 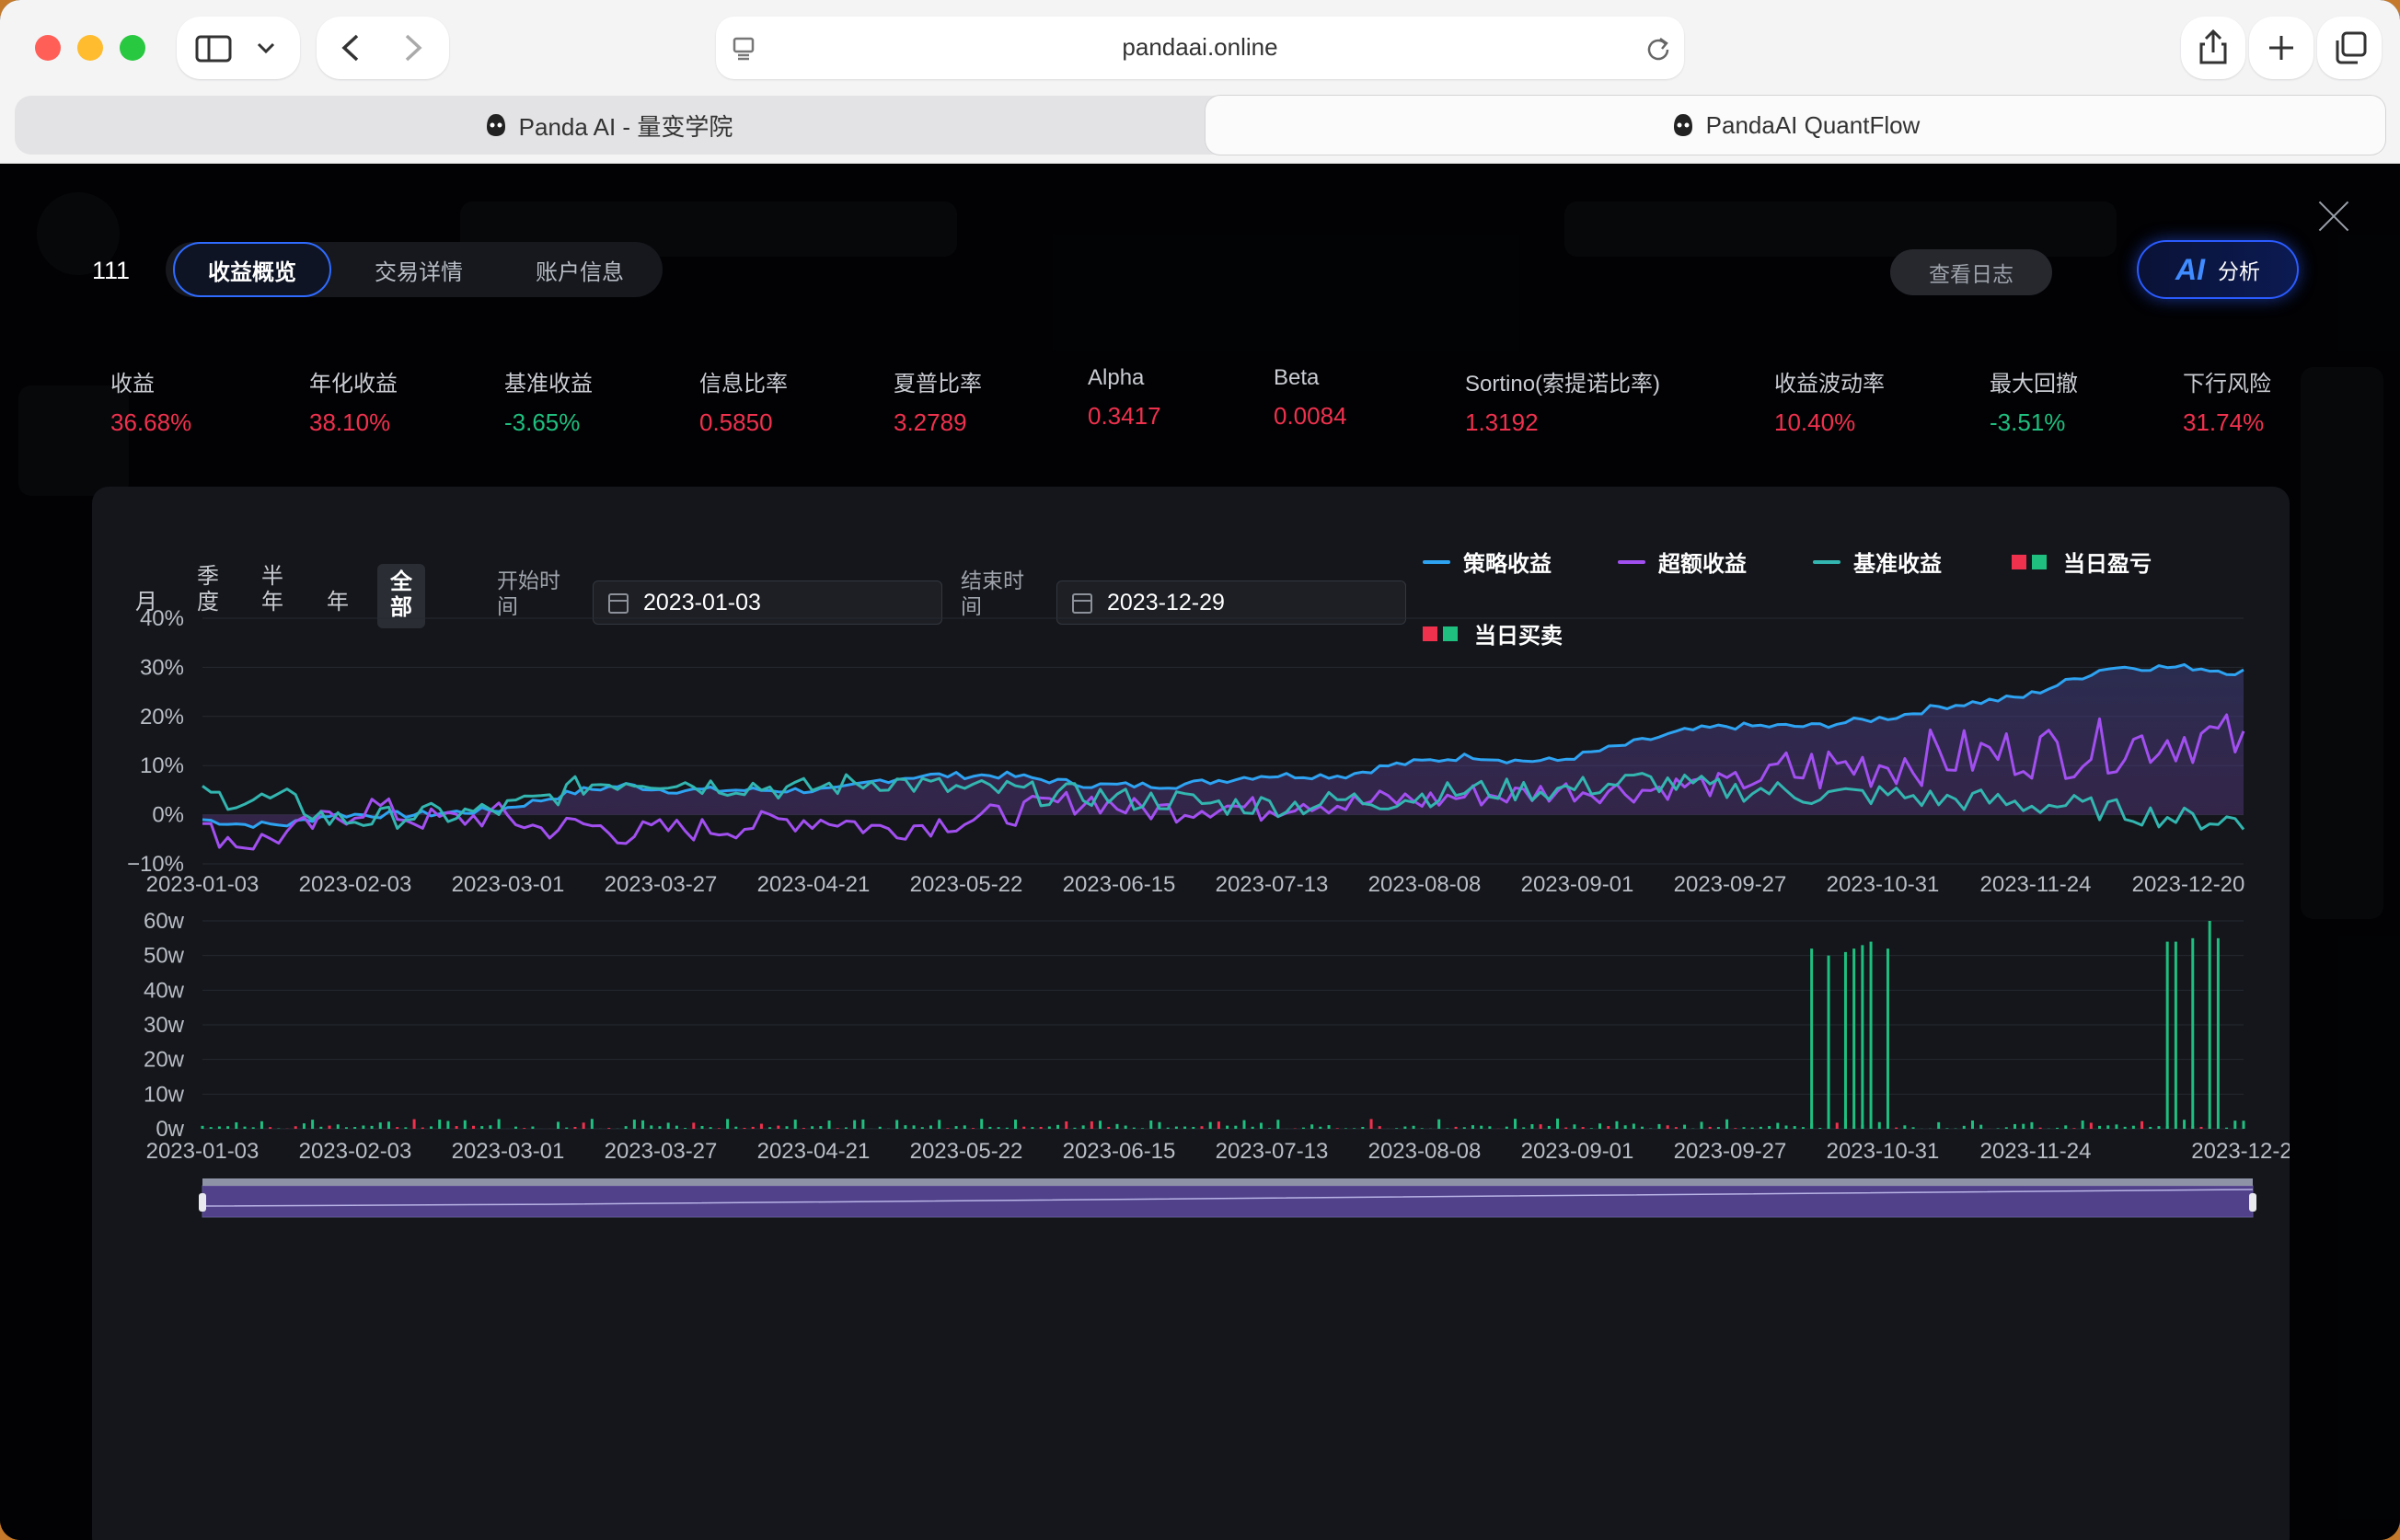 What do you see at coordinates (548, 401) in the screenshot?
I see `metric-benchmark-return: 基准收益 -3.65%` at bounding box center [548, 401].